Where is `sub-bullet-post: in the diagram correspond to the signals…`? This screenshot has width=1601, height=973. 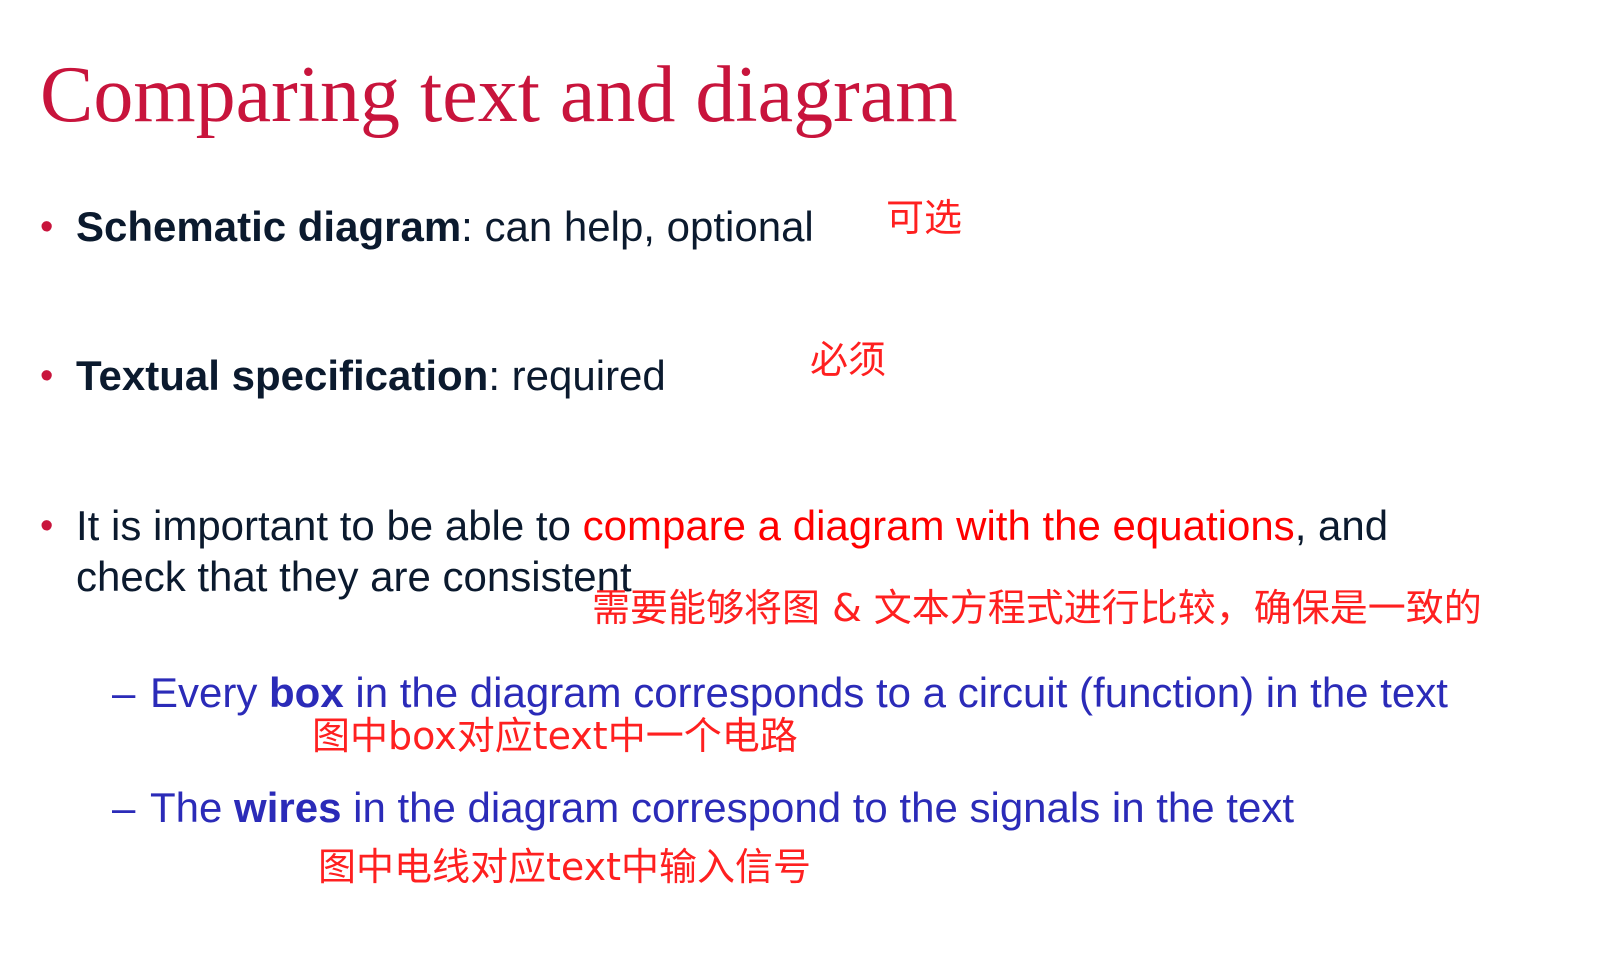
sub-bullet-post: in the diagram correspond to the signals… is located at coordinates (817, 807).